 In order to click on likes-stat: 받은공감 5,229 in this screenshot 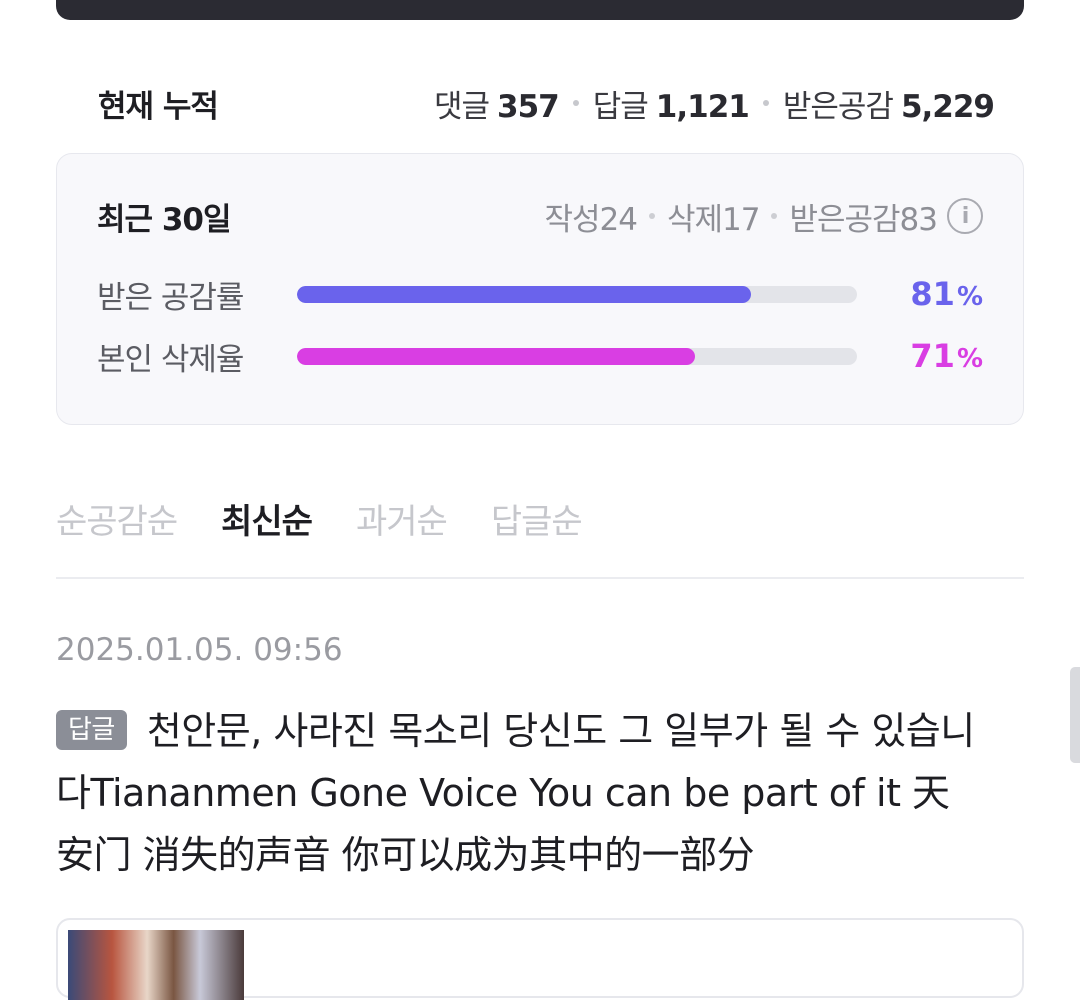, I will do `click(888, 103)`.